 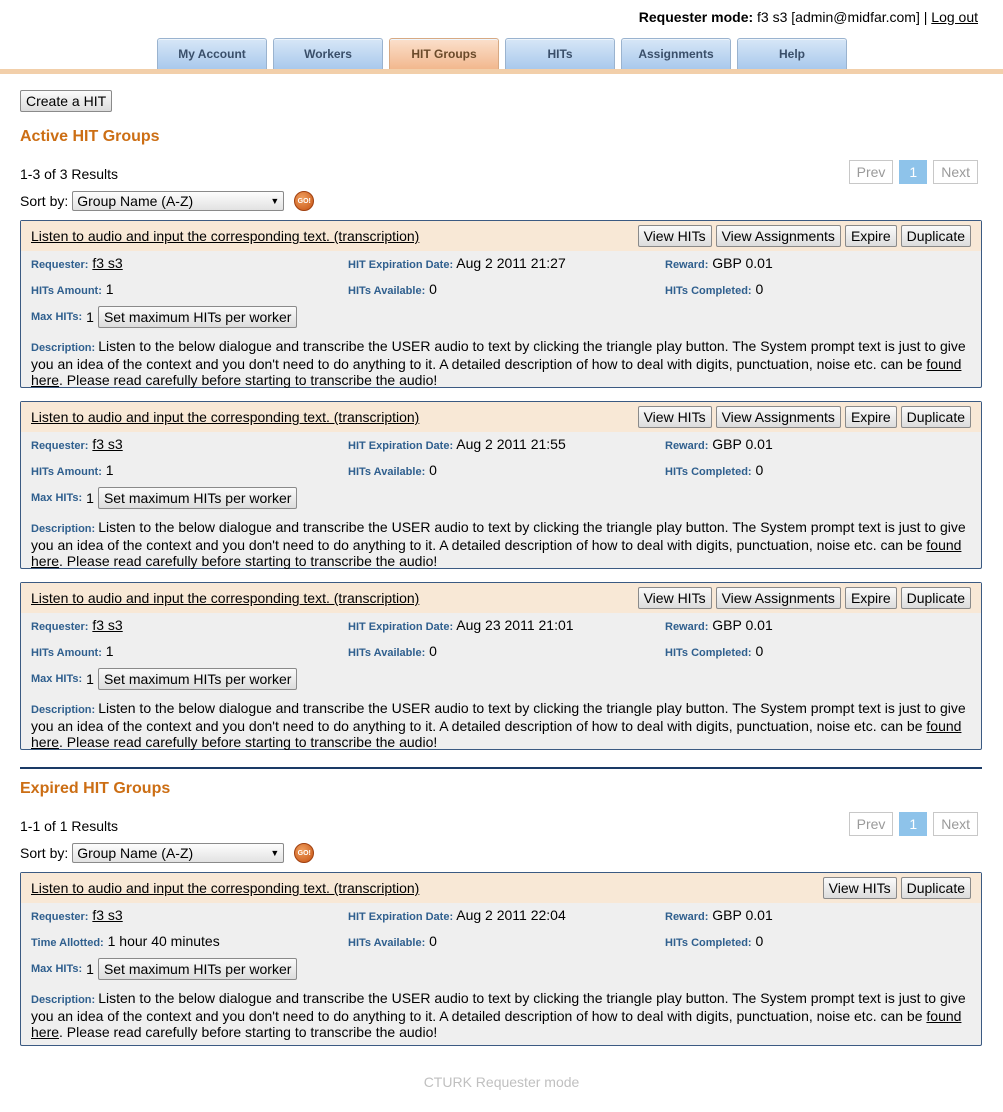 What do you see at coordinates (696, 17) in the screenshot?
I see `mode-label: Requester mode:` at bounding box center [696, 17].